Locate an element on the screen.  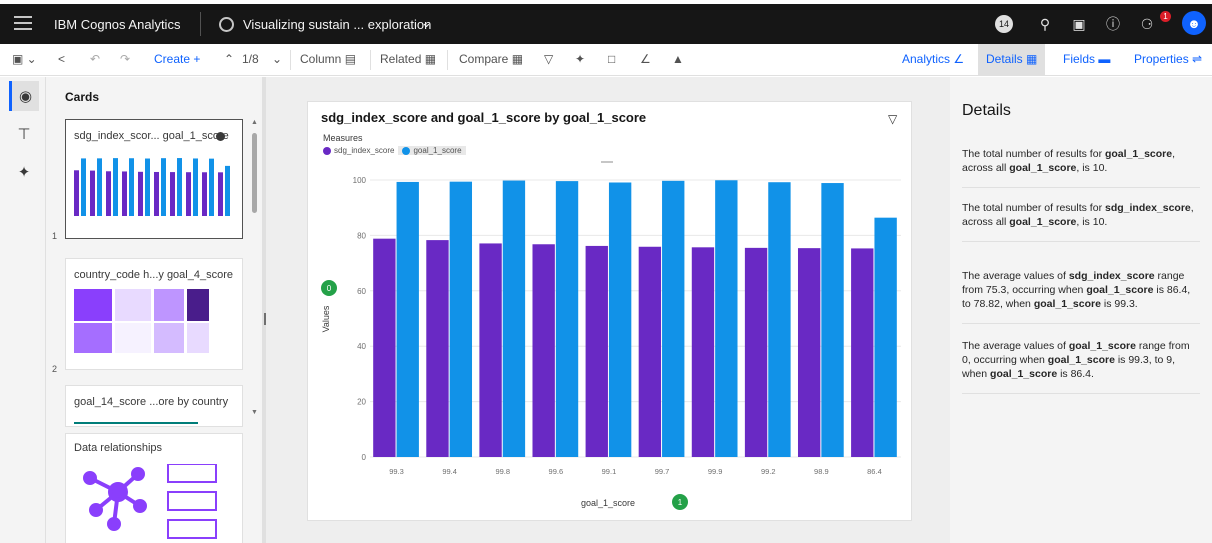
save-icon: ▣ ⌄ is located at coordinates (24, 59).